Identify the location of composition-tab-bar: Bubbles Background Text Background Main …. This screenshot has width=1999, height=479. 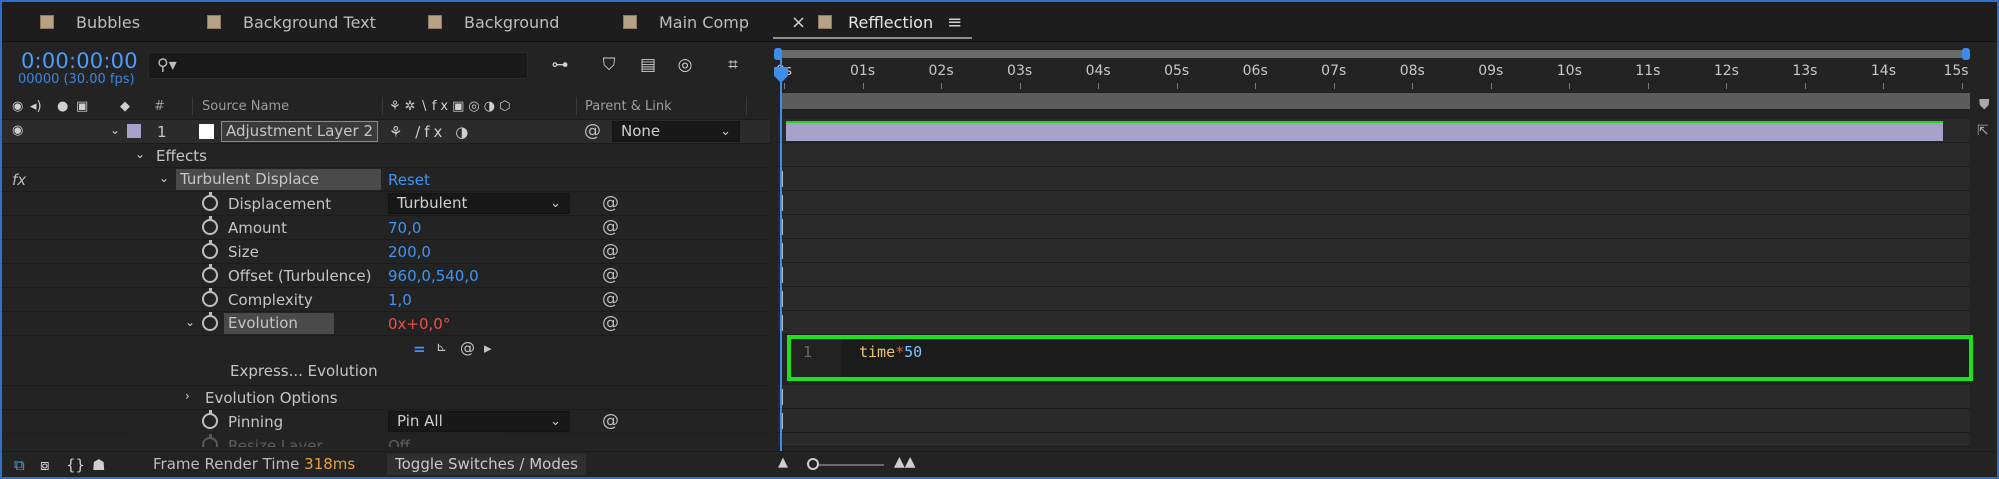
(999, 22).